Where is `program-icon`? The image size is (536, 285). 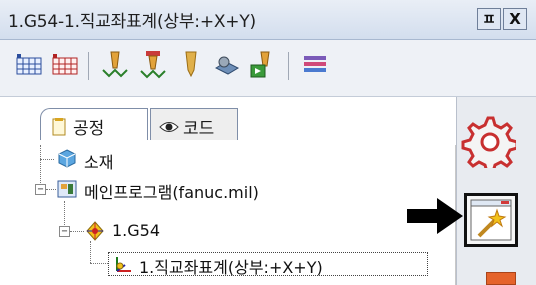 program-icon is located at coordinates (67, 189).